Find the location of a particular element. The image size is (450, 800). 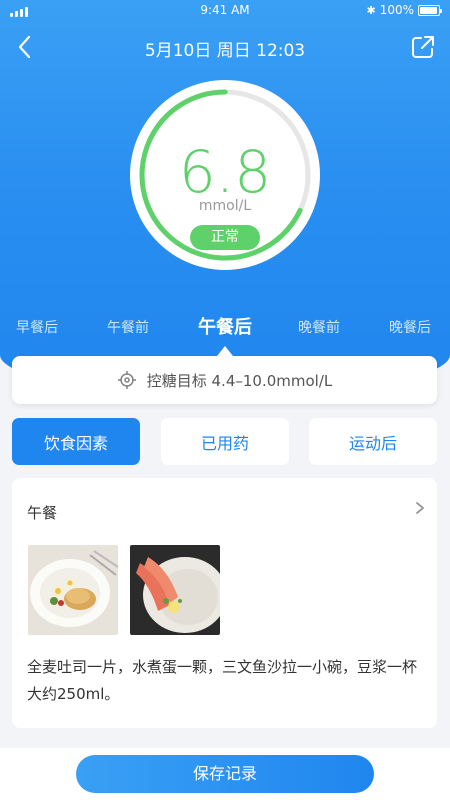

factor-buttons: 饮食因素 已用药 运动后 is located at coordinates (224, 441).